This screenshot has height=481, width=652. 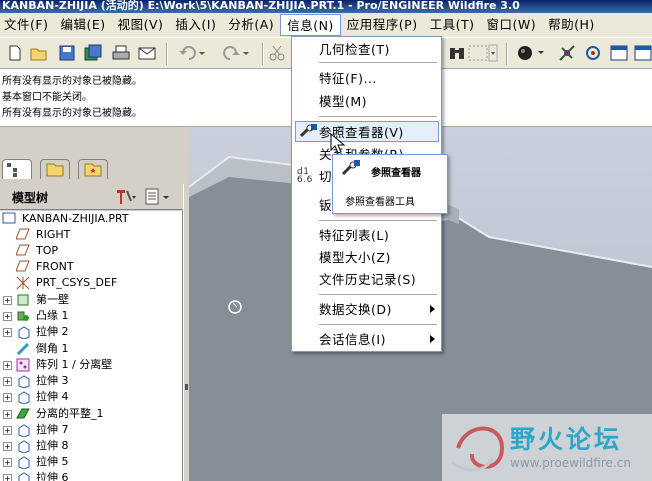 What do you see at coordinates (47, 250) in the screenshot?
I see `tree-item-label: TOP` at bounding box center [47, 250].